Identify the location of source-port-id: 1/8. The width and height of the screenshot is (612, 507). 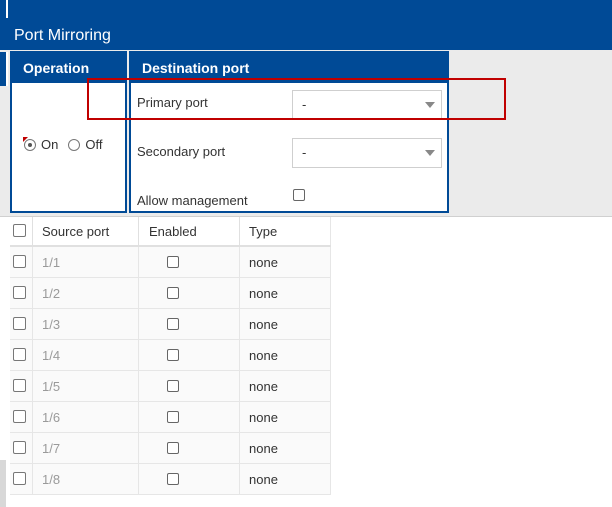
(51, 479).